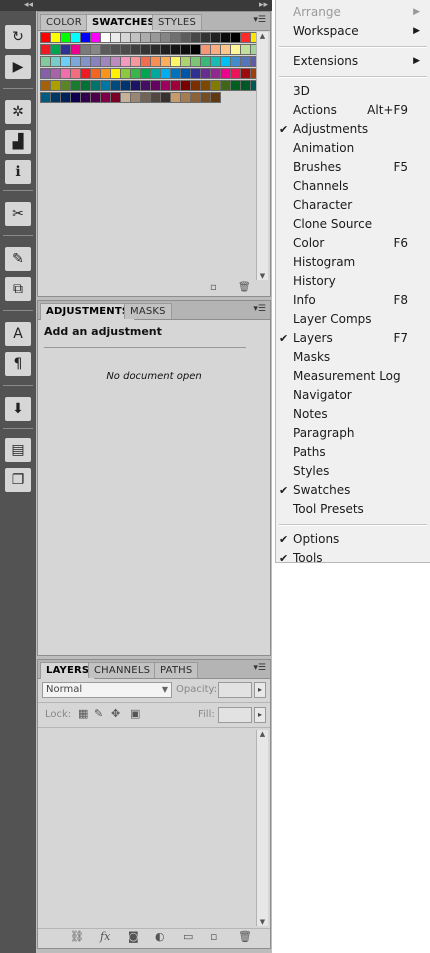  I want to click on menu-item-label: Layers, so click(313, 338).